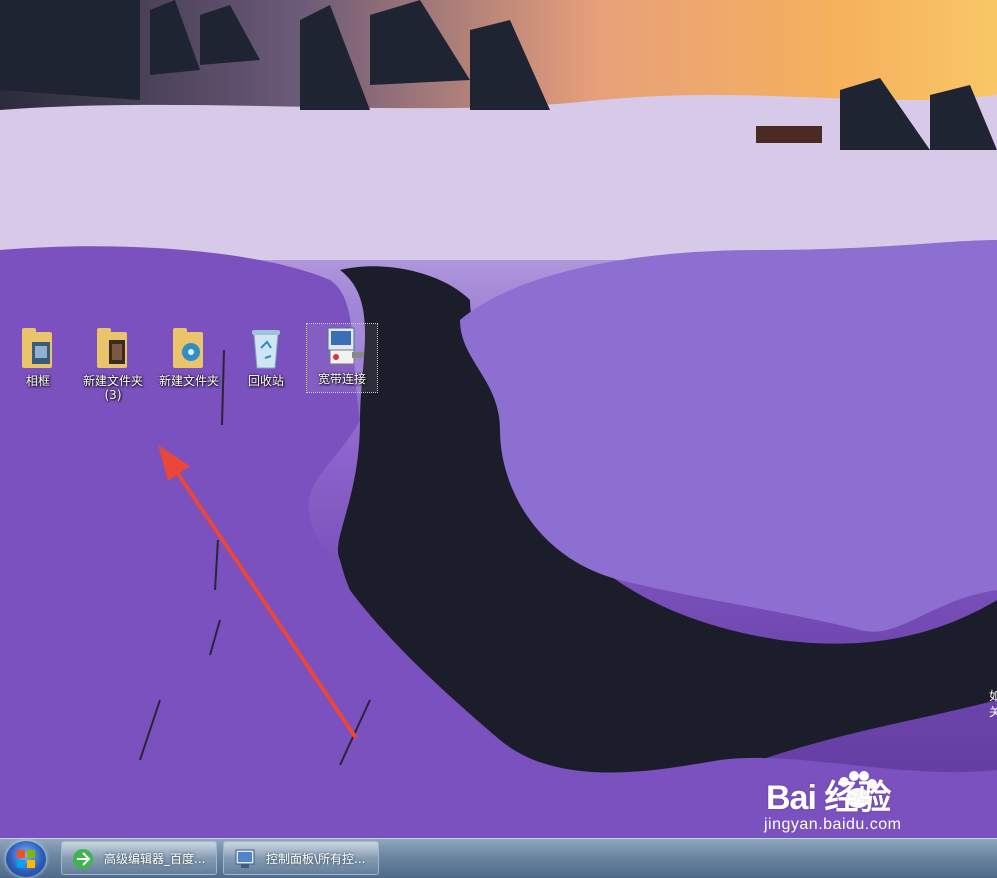 The height and width of the screenshot is (878, 997). What do you see at coordinates (188, 381) in the screenshot?
I see `icon-label: 新建文件夹` at bounding box center [188, 381].